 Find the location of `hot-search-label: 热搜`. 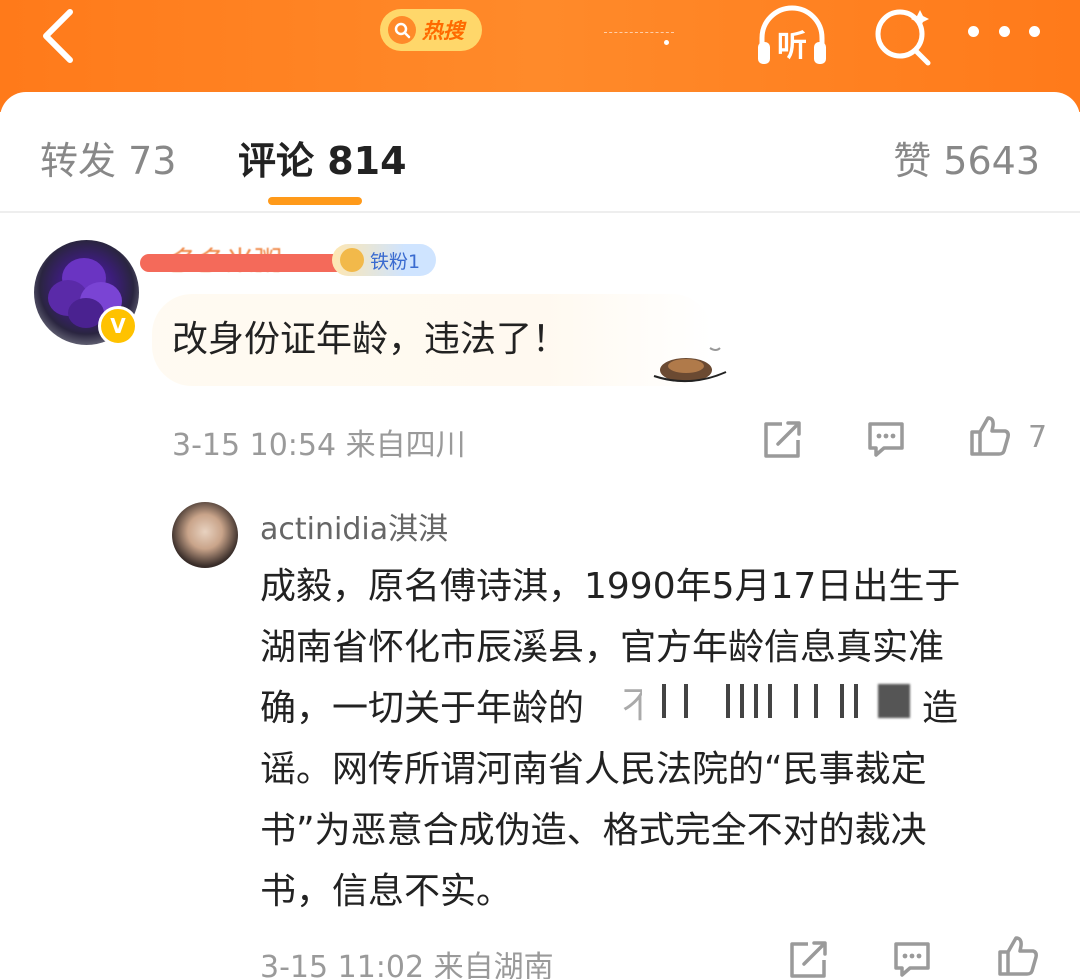

hot-search-label: 热搜 is located at coordinates (443, 31).